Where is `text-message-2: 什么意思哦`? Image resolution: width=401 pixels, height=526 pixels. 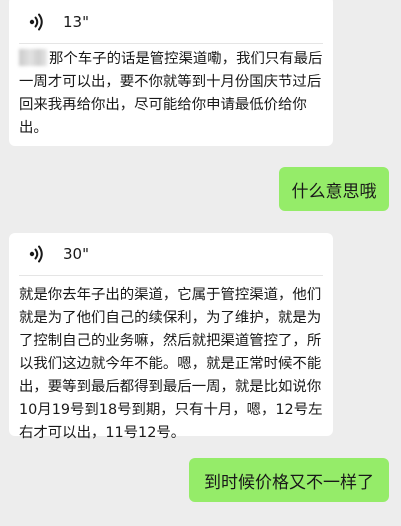
text-message-2: 什么意思哦 is located at coordinates (334, 189).